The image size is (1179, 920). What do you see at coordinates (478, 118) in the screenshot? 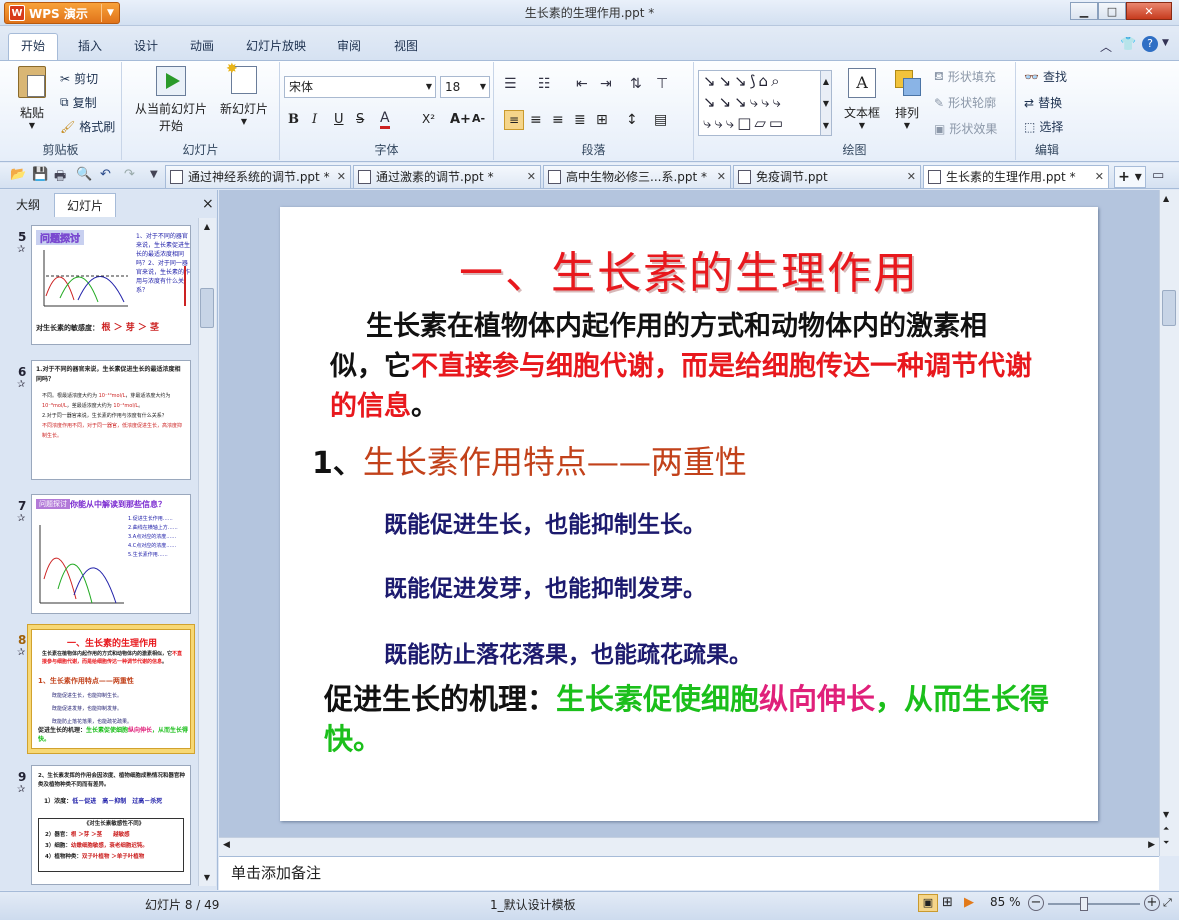
I see `shrink-font-button: A-` at bounding box center [478, 118].